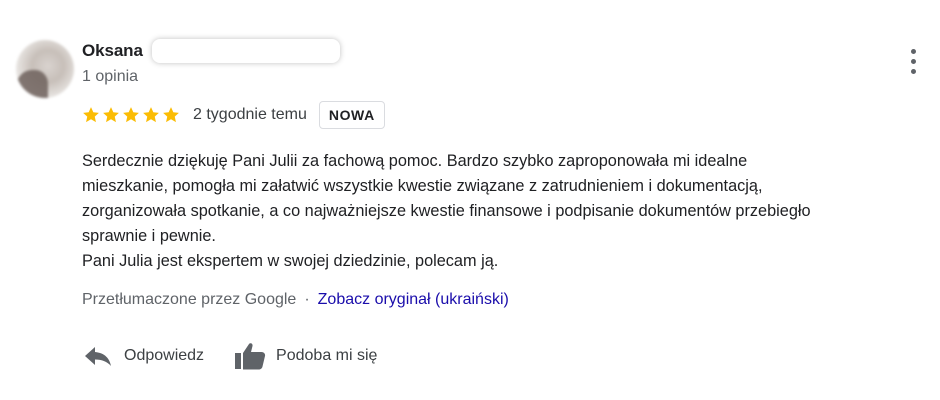  I want to click on avatar-photo, so click(32, 84).